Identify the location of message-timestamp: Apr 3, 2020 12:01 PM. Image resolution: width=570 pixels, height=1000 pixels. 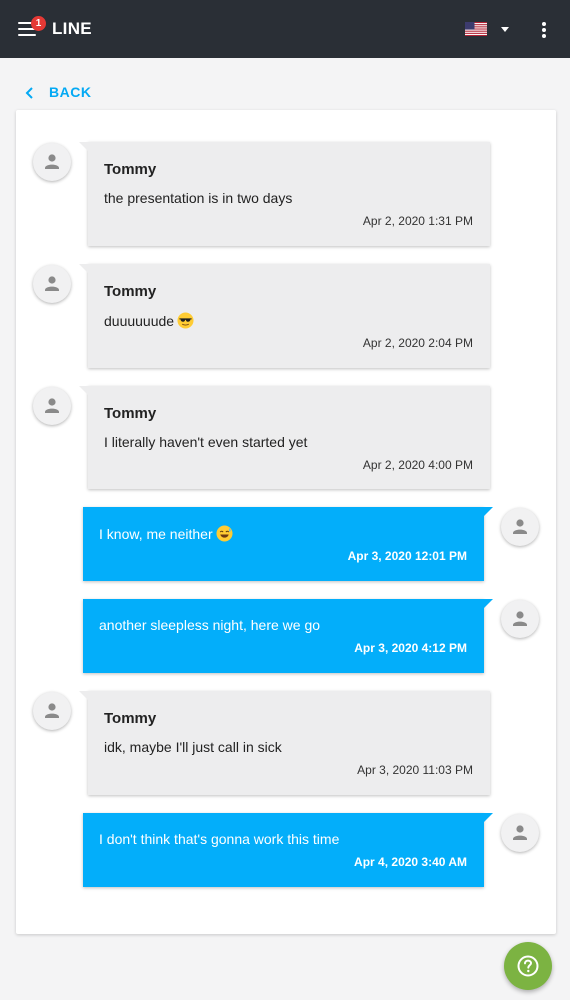
(407, 556).